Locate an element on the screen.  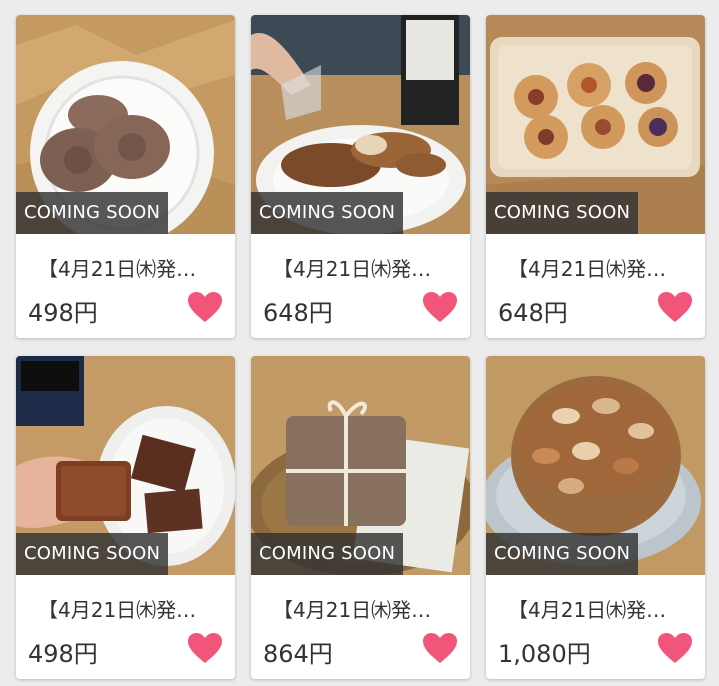
product-card: COMING SOON 【4月21日㈭発… 1,080円 is located at coordinates (595, 517).